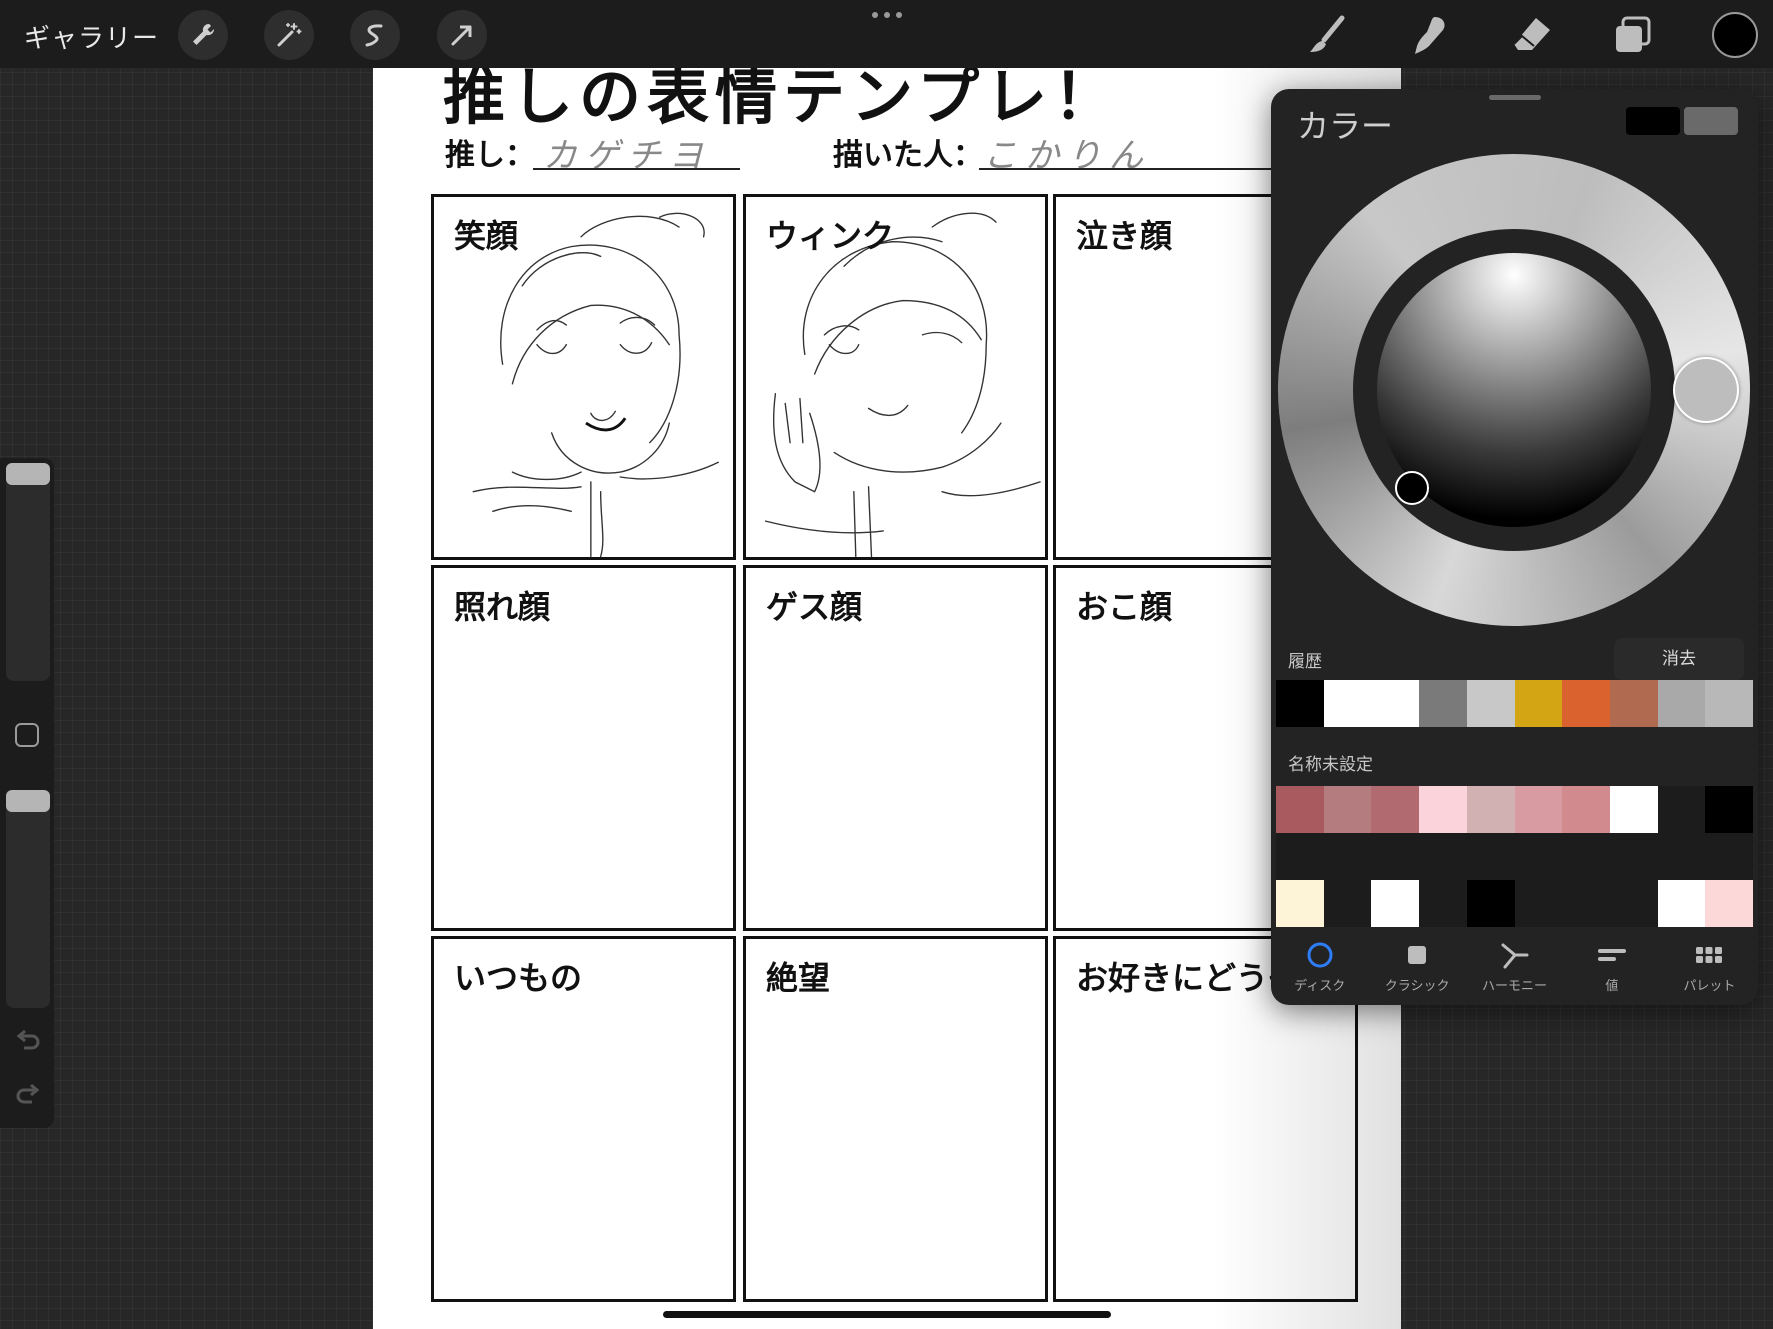  I want to click on selection-button, so click(375, 35).